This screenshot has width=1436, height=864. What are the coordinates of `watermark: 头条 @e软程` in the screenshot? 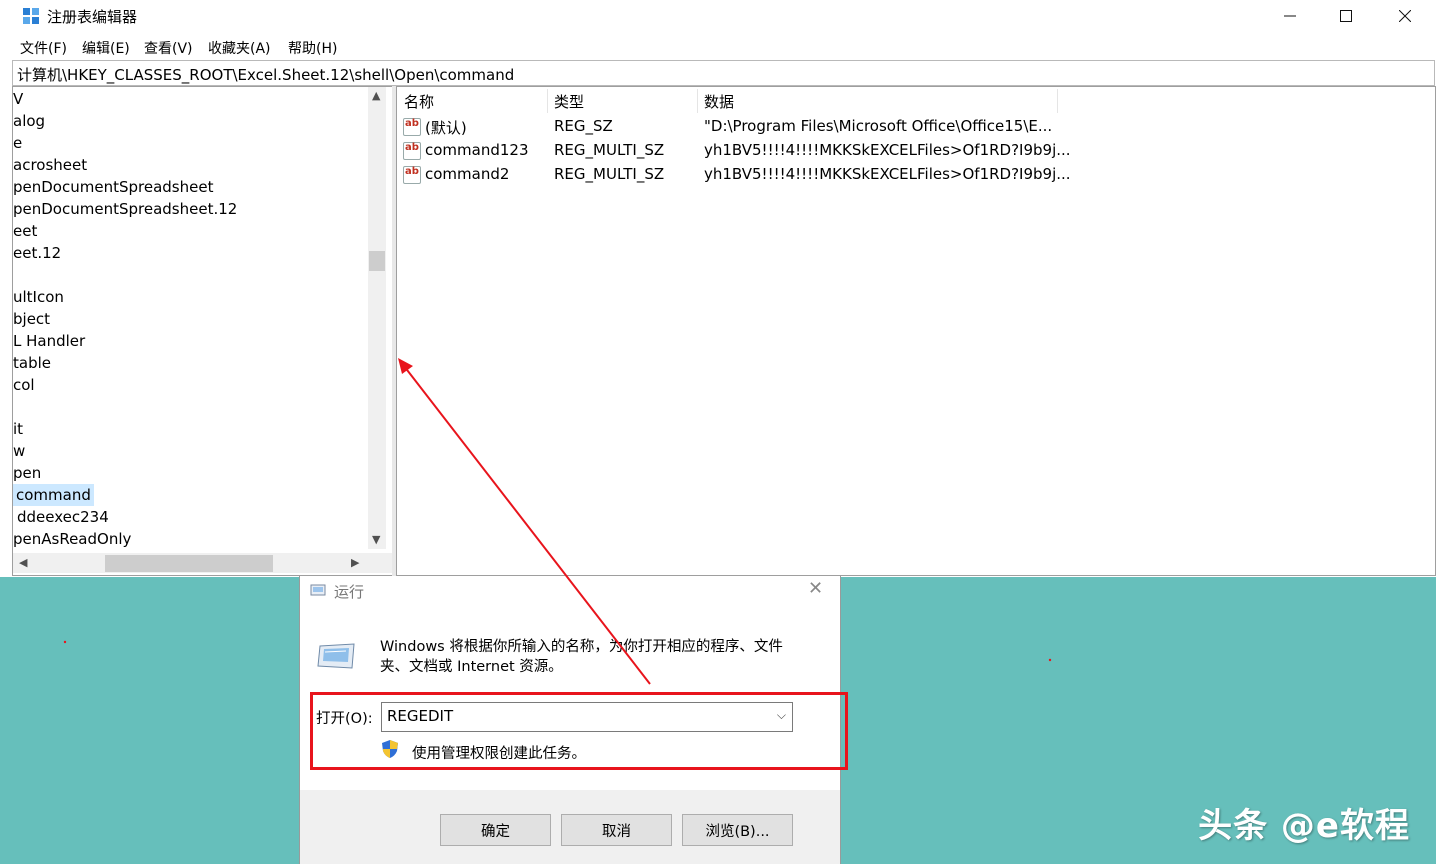 It's located at (1304, 826).